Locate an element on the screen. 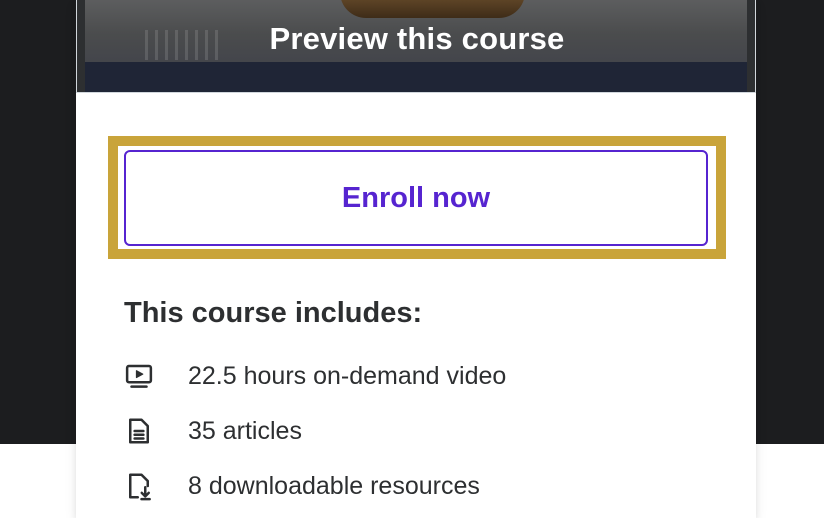 The width and height of the screenshot is (824, 518). include-item-label: 8 downloadable resources is located at coordinates (334, 485).